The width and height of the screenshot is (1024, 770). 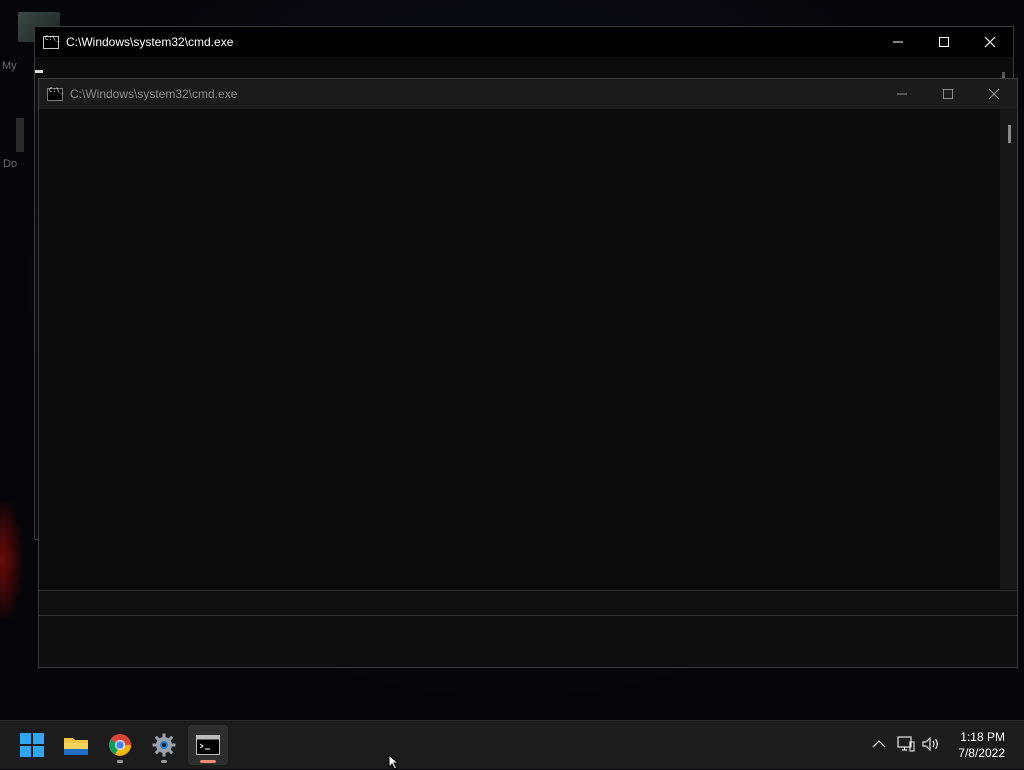 I want to click on clock: 1:18 PM 7/8/2022, so click(x=981, y=745).